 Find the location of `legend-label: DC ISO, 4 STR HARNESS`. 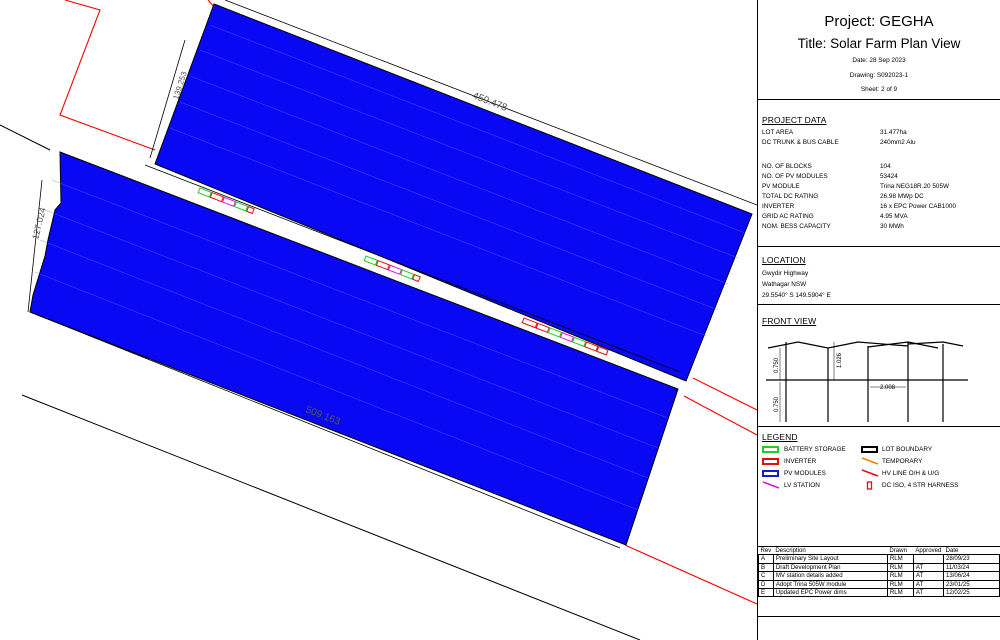

legend-label: DC ISO, 4 STR HARNESS is located at coordinates (920, 485).